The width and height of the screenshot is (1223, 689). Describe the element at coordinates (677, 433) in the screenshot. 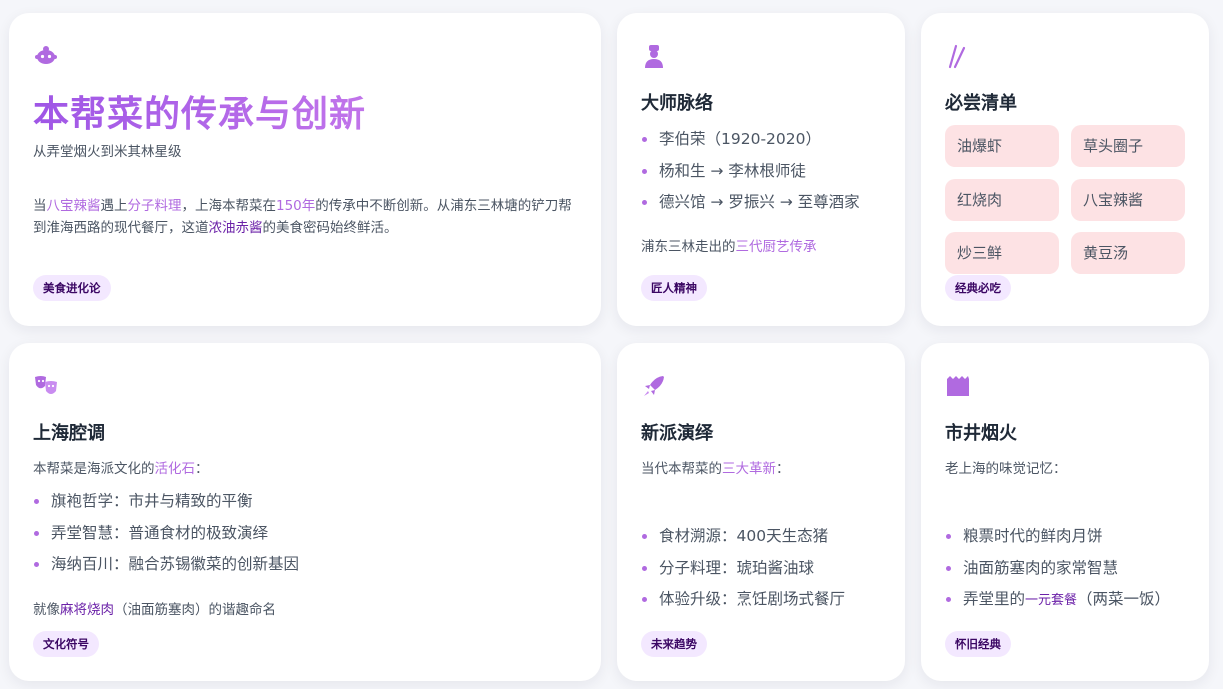

I see `card-title: 新派演绎` at that location.